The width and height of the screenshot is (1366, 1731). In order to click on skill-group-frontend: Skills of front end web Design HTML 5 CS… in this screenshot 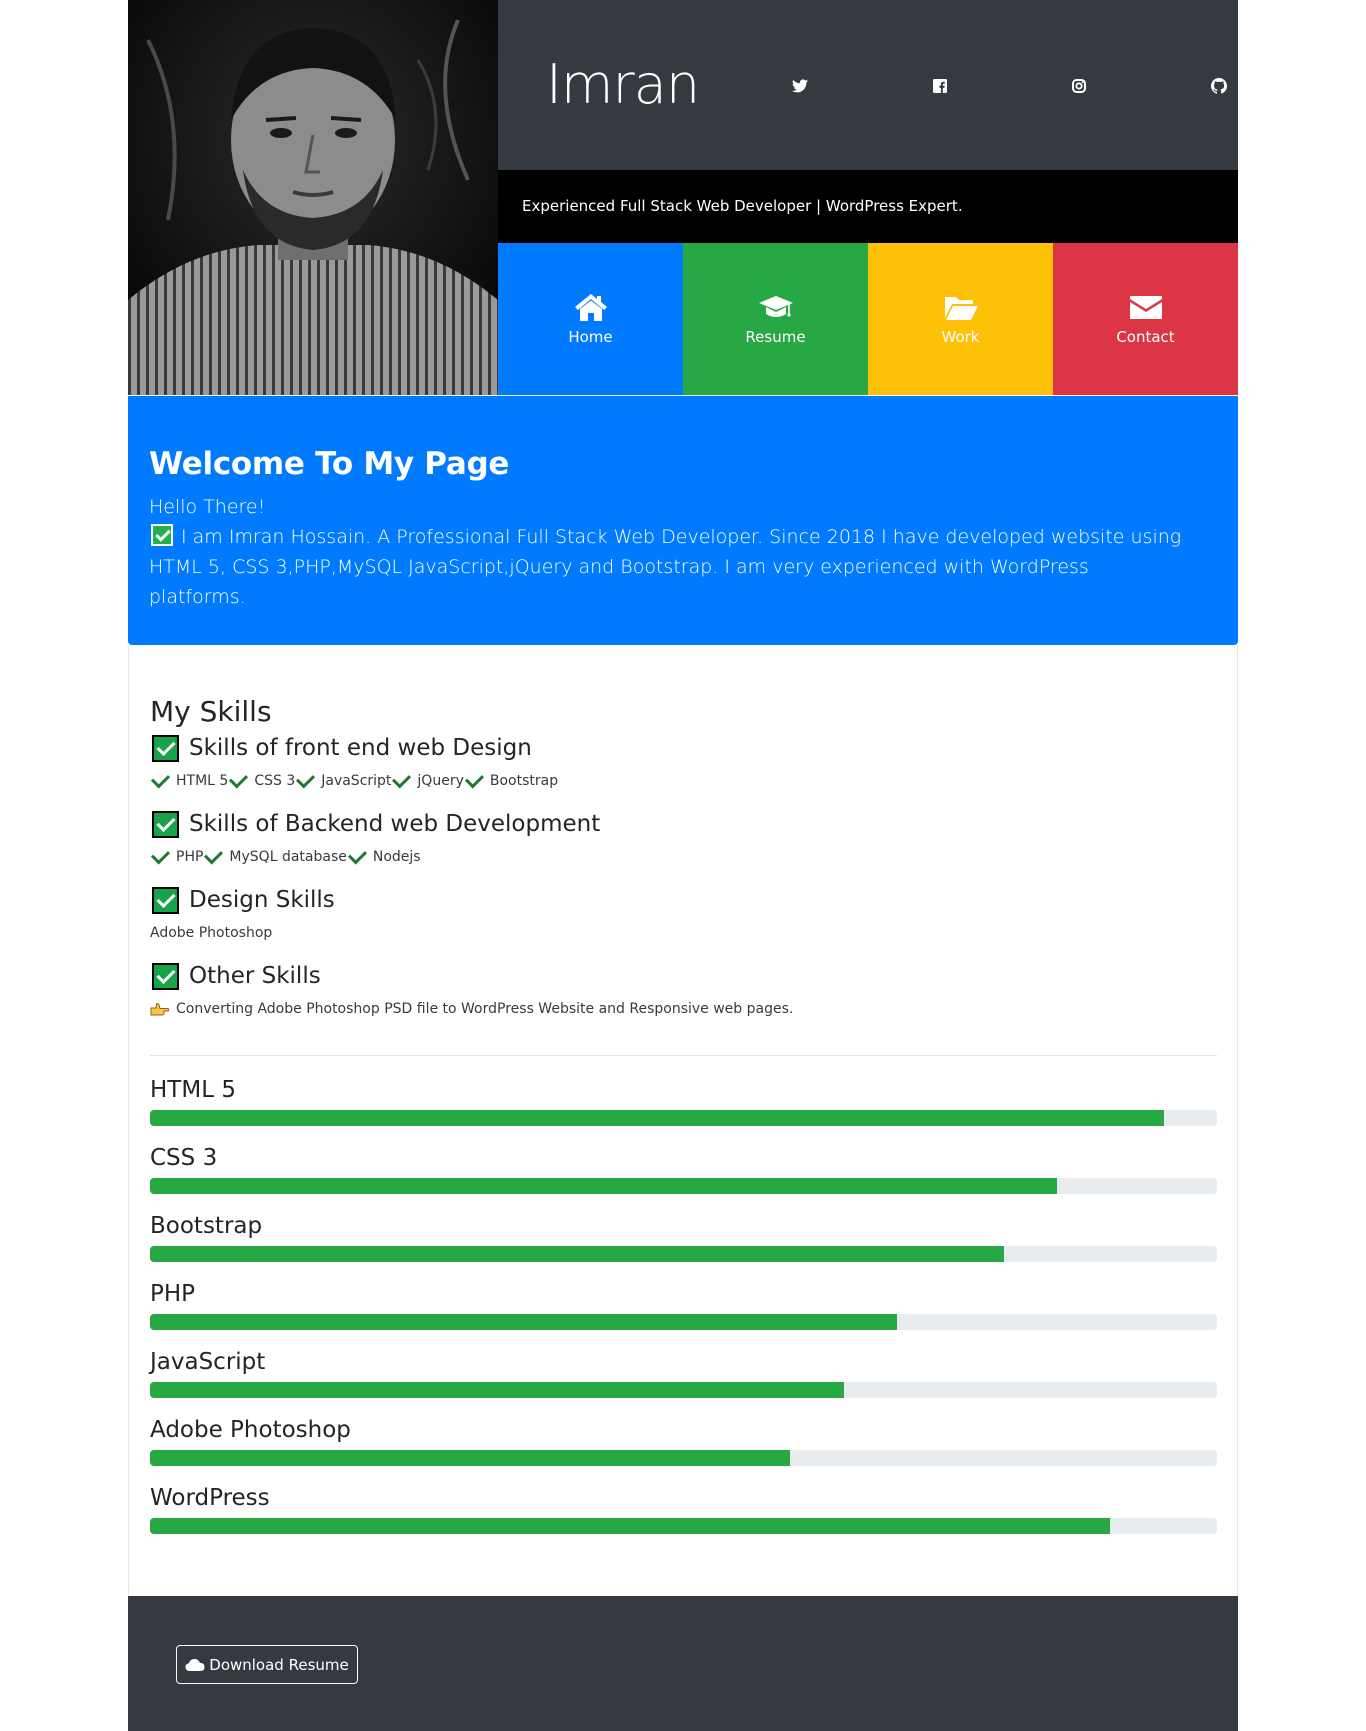, I will do `click(683, 762)`.